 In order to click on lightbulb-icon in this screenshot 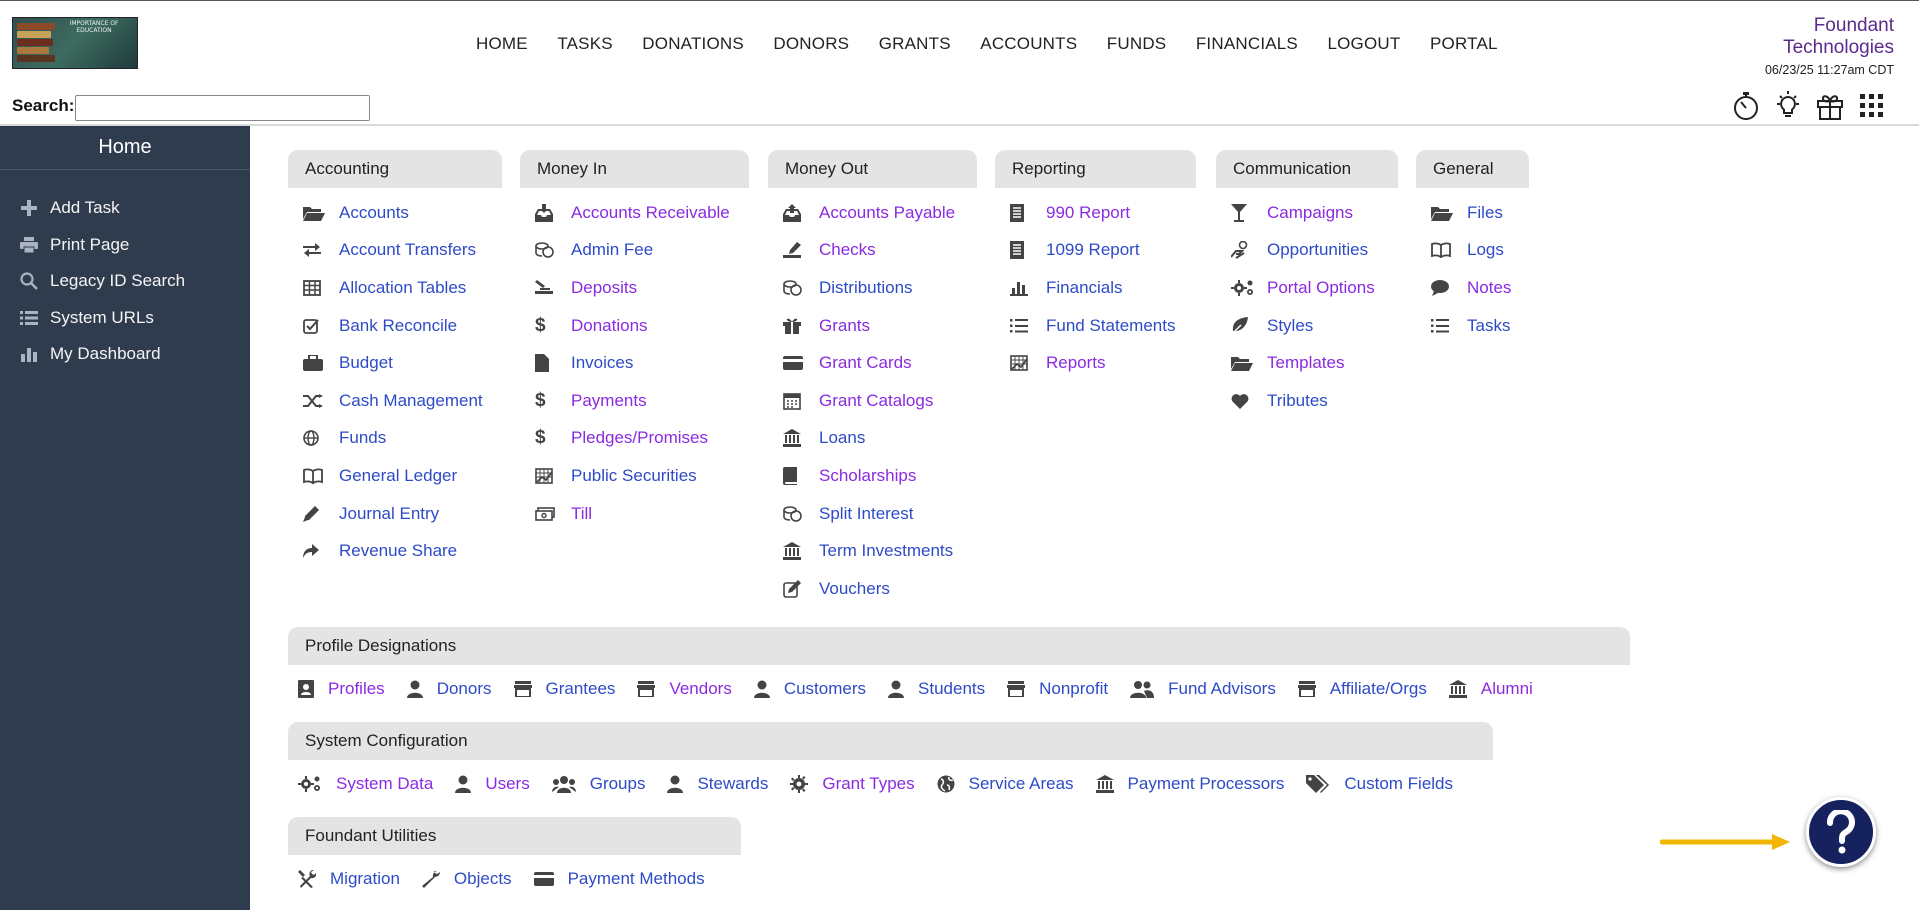, I will do `click(1788, 106)`.